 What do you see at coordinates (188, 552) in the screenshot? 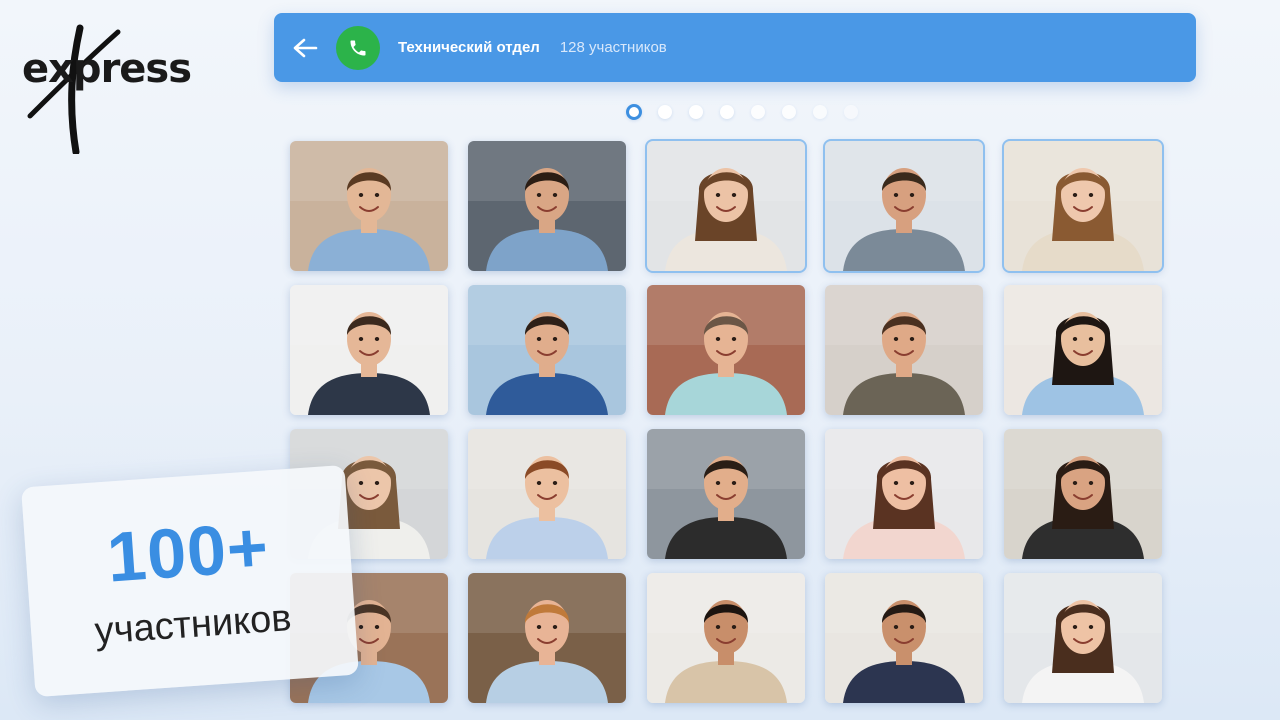
I see `promo-number: 100+` at bounding box center [188, 552].